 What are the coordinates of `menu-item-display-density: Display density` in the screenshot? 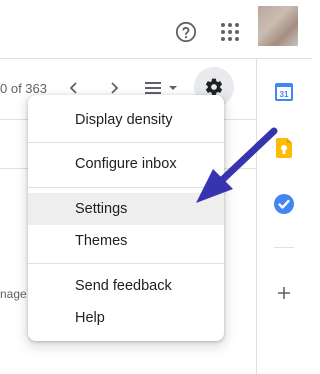 It's located at (126, 120).